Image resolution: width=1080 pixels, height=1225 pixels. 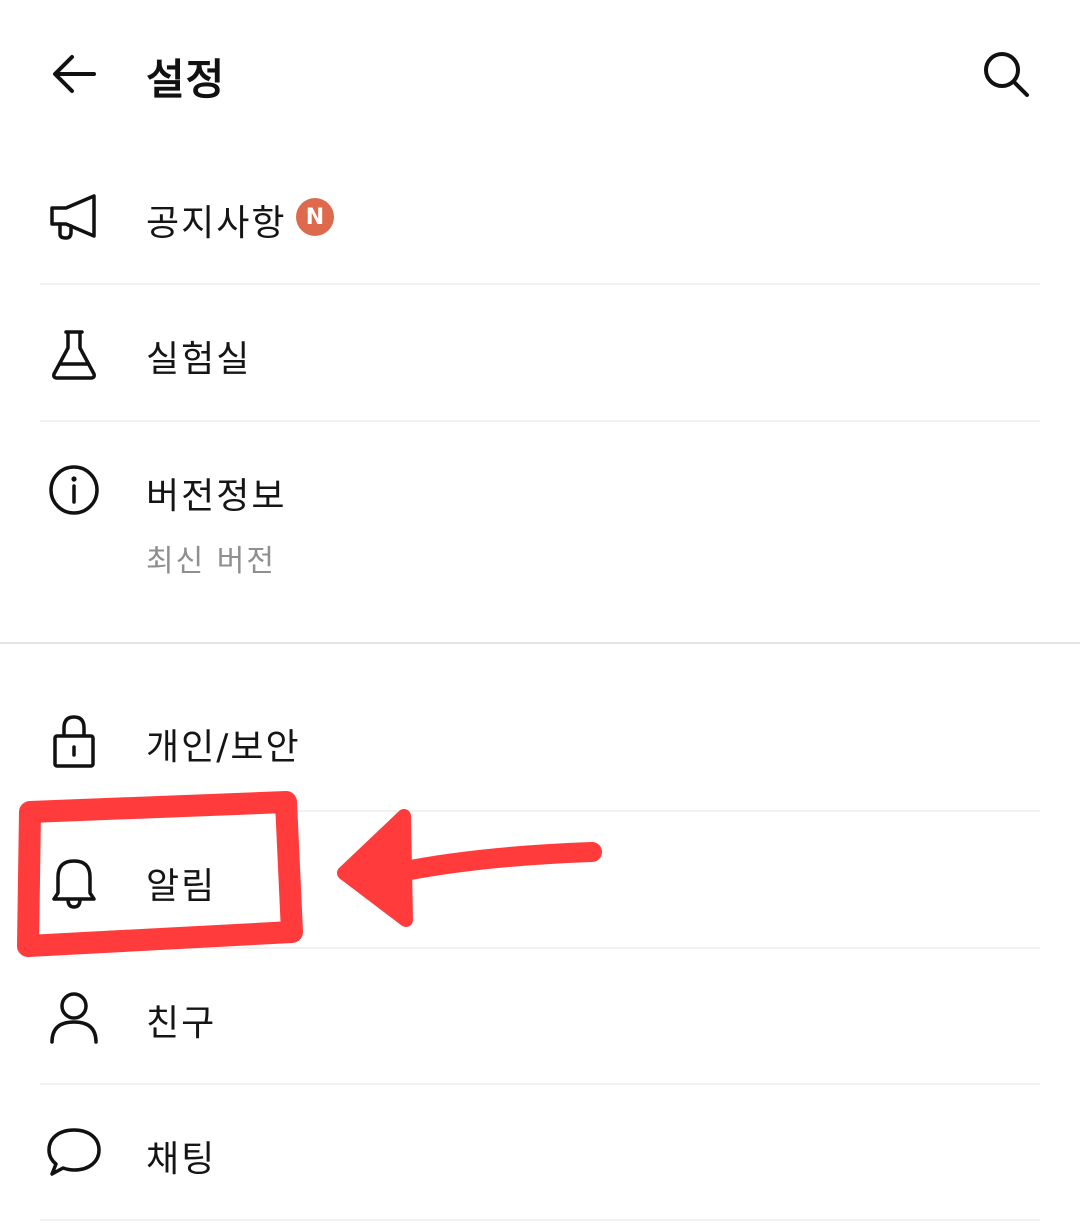 What do you see at coordinates (540, 75) in the screenshot?
I see `app-header: 설정` at bounding box center [540, 75].